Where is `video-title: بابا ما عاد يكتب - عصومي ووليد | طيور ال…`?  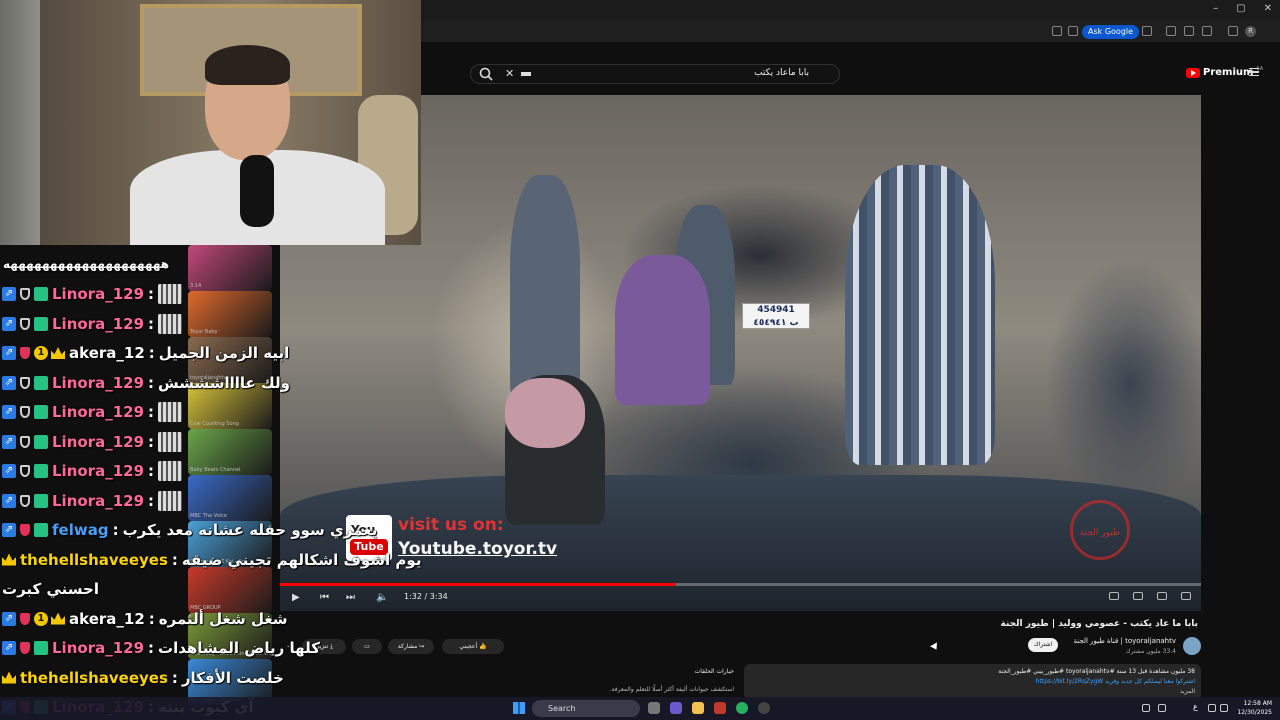 video-title: بابا ما عاد يكتب - عصومي ووليد | طيور ال… is located at coordinates (1099, 624).